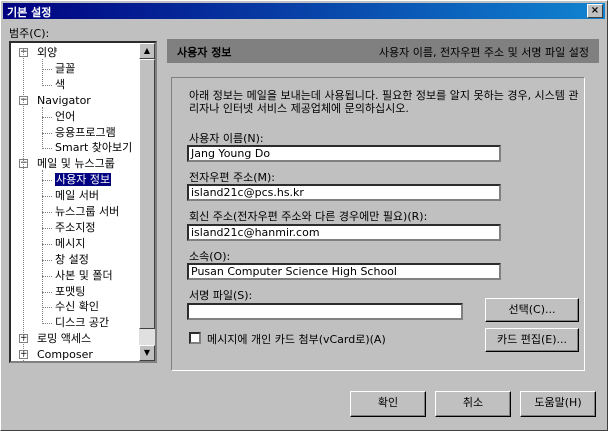 The width and height of the screenshot is (608, 431). I want to click on tree-item: 사본 및 폴더, so click(84, 276).